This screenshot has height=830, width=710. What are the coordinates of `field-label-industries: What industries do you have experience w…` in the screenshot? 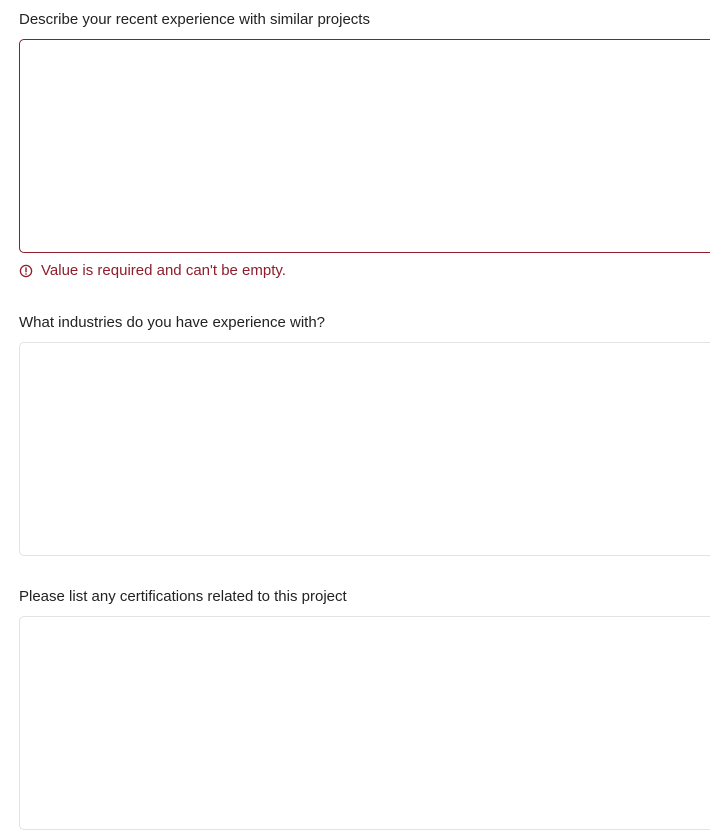 It's located at (172, 322).